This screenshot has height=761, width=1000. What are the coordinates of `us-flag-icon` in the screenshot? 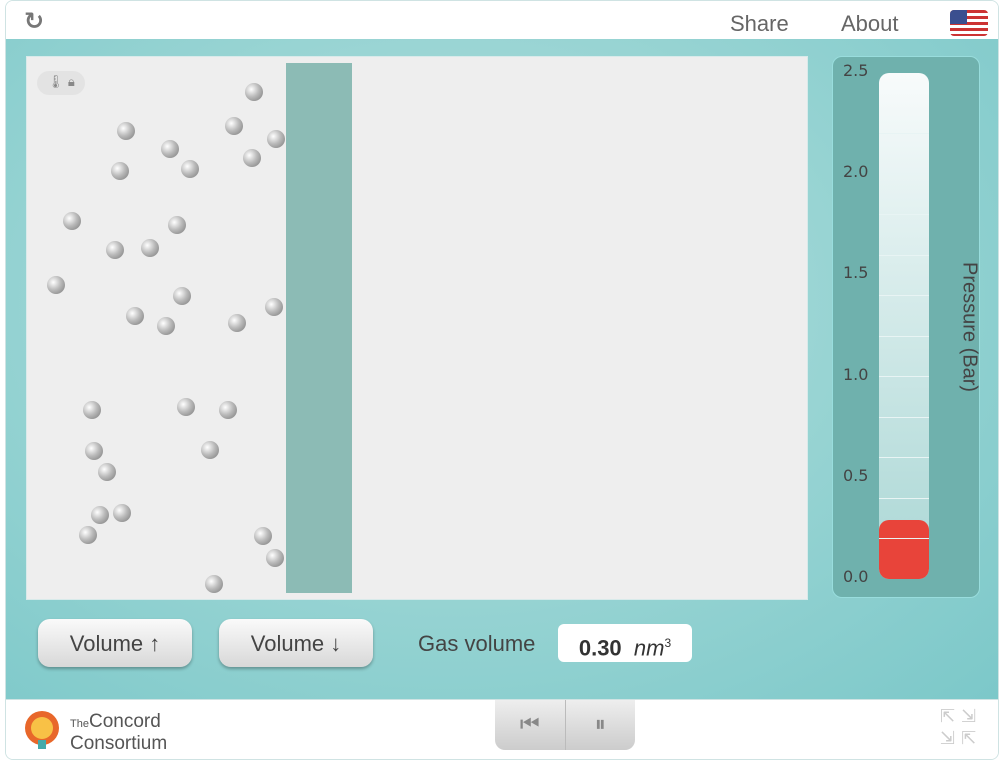 It's located at (969, 23).